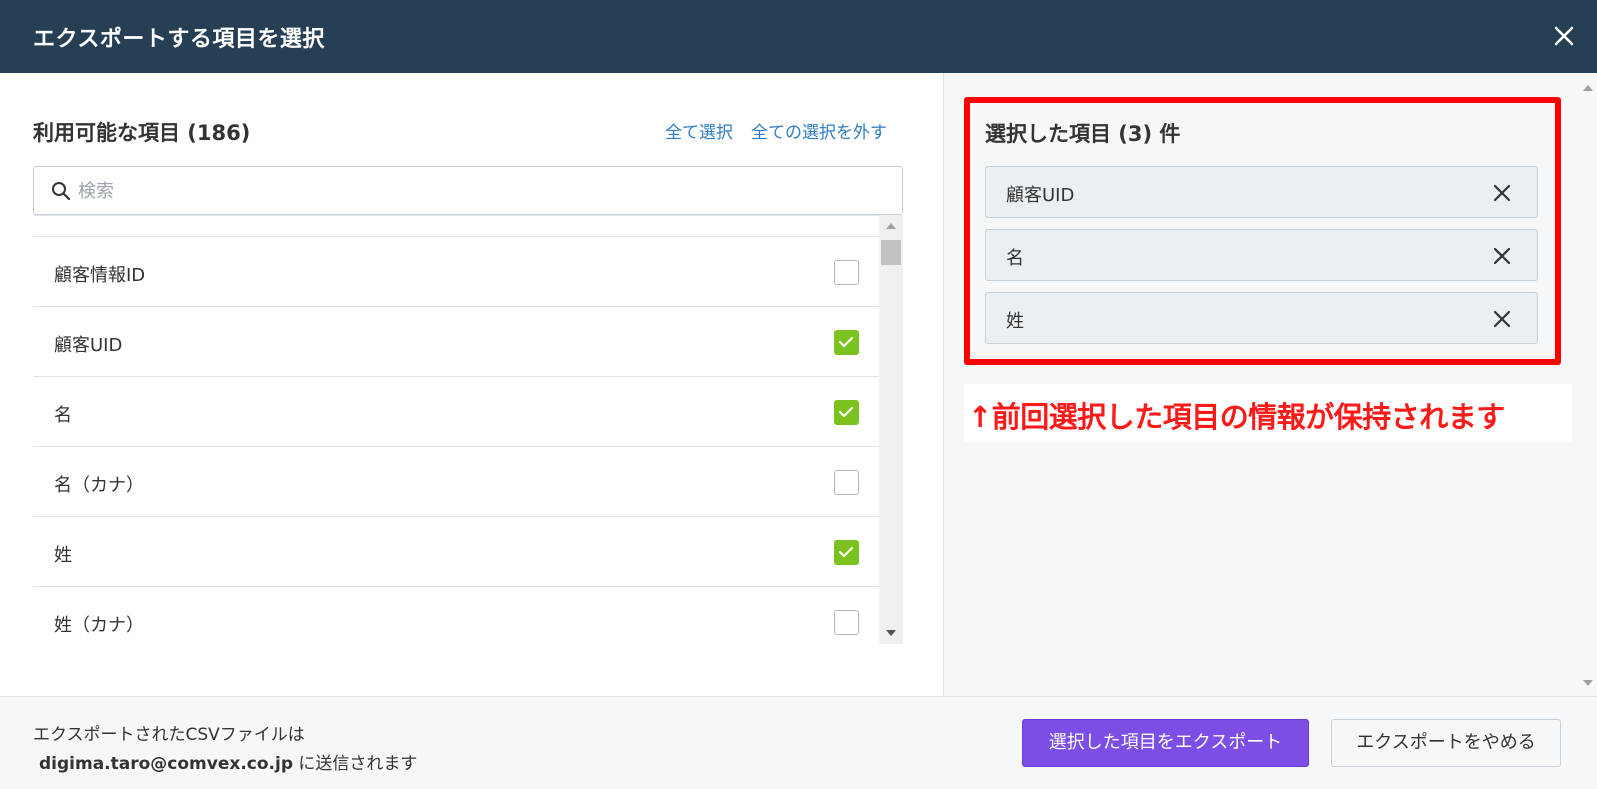 The width and height of the screenshot is (1597, 789). What do you see at coordinates (355, 764) in the screenshot?
I see `footer-message-suffix: に送信されます` at bounding box center [355, 764].